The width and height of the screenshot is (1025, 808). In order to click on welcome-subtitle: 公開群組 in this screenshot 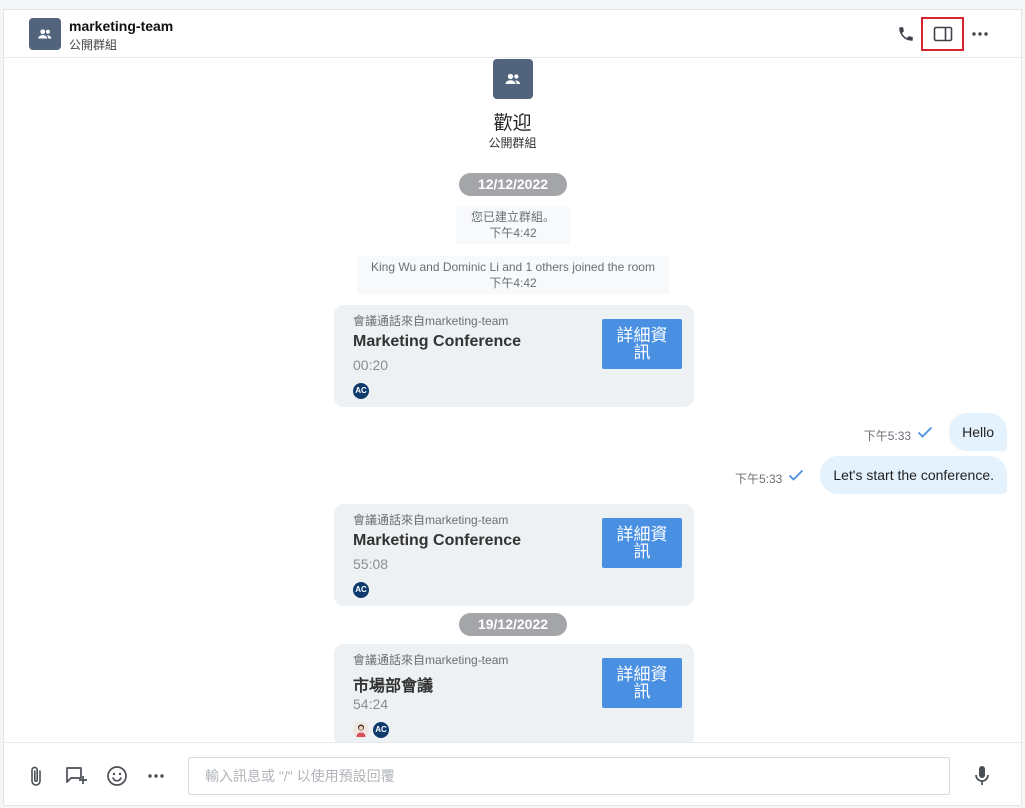, I will do `click(512, 143)`.